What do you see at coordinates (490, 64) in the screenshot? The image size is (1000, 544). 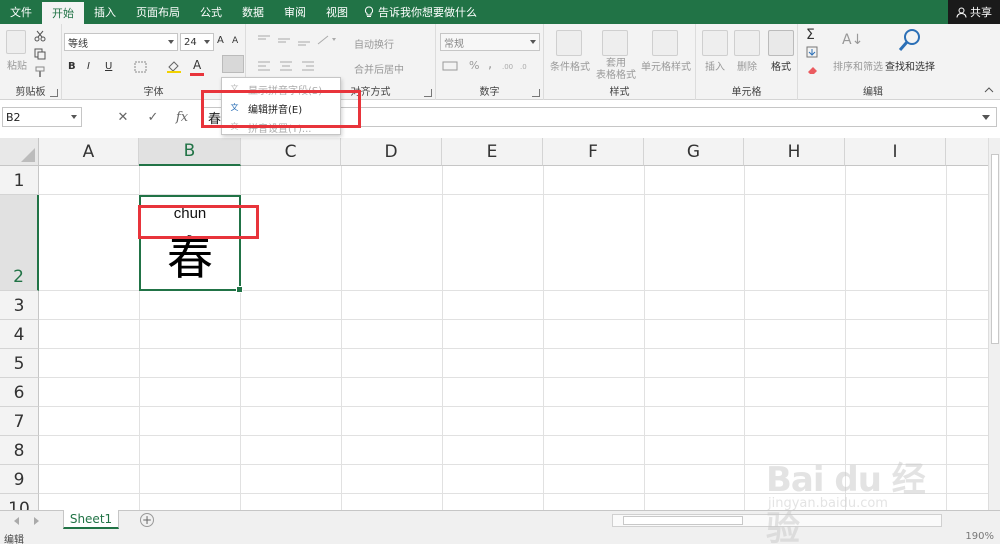 I see `comma-button: ,` at bounding box center [490, 64].